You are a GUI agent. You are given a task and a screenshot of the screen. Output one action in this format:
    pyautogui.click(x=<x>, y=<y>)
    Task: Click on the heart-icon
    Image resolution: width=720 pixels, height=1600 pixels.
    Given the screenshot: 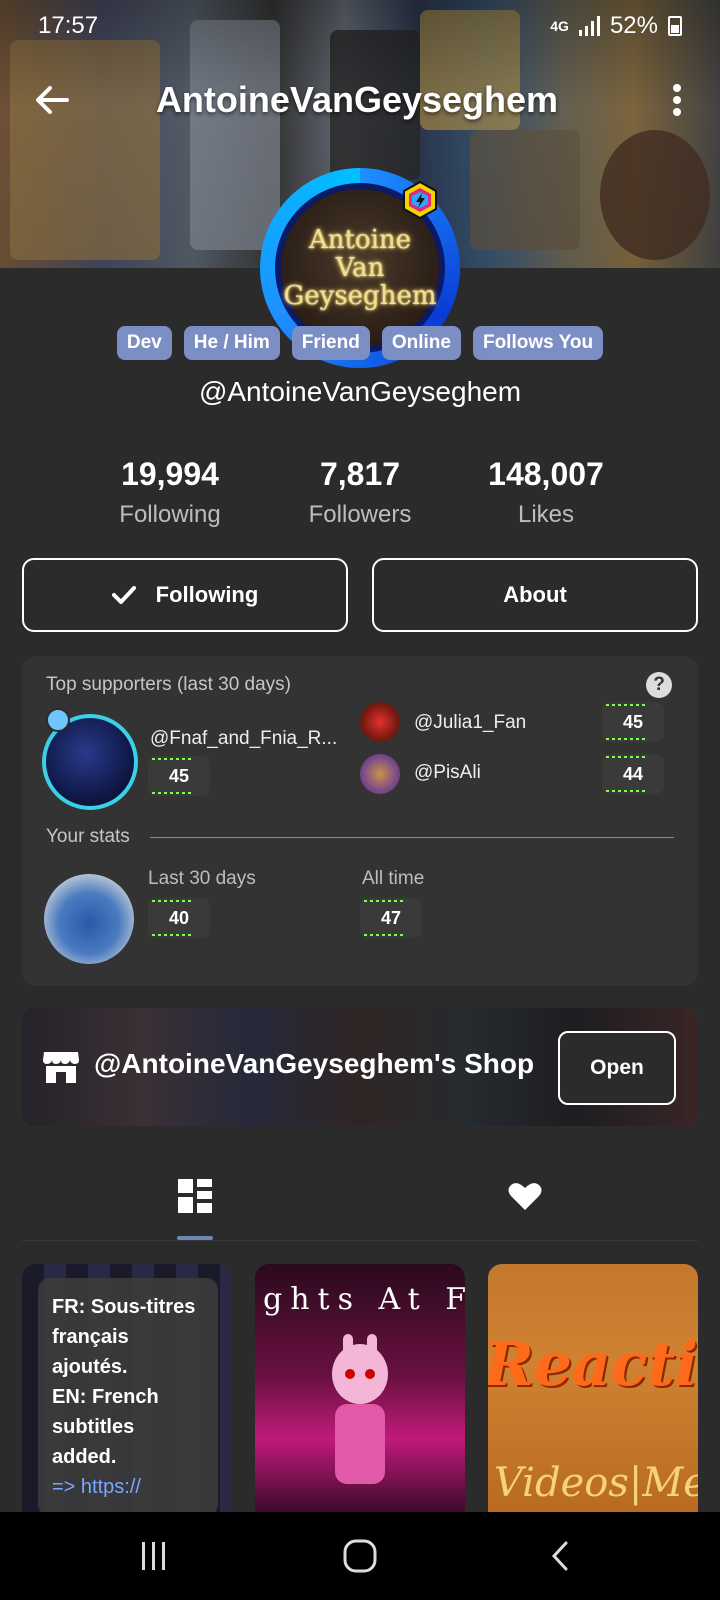 What is the action you would take?
    pyautogui.click(x=525, y=1196)
    